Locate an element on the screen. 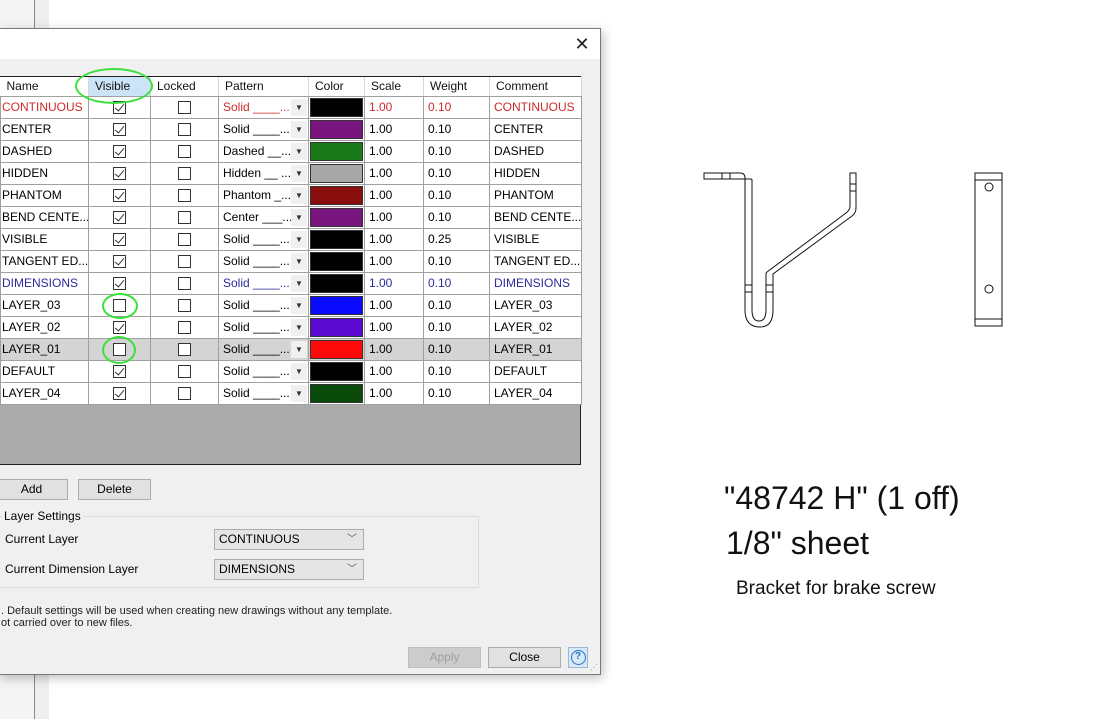 The width and height of the screenshot is (1119, 719). comment-value: PHANTOM is located at coordinates (535, 195).